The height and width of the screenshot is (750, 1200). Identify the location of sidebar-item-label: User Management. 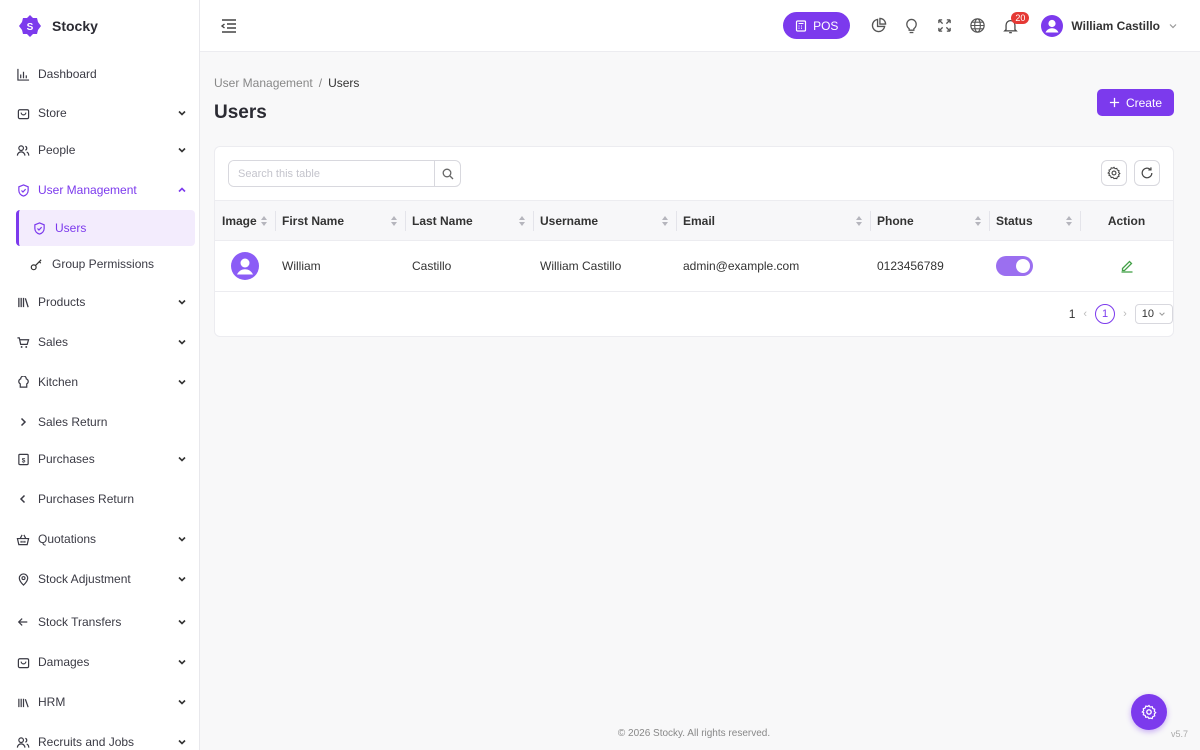
(87, 190).